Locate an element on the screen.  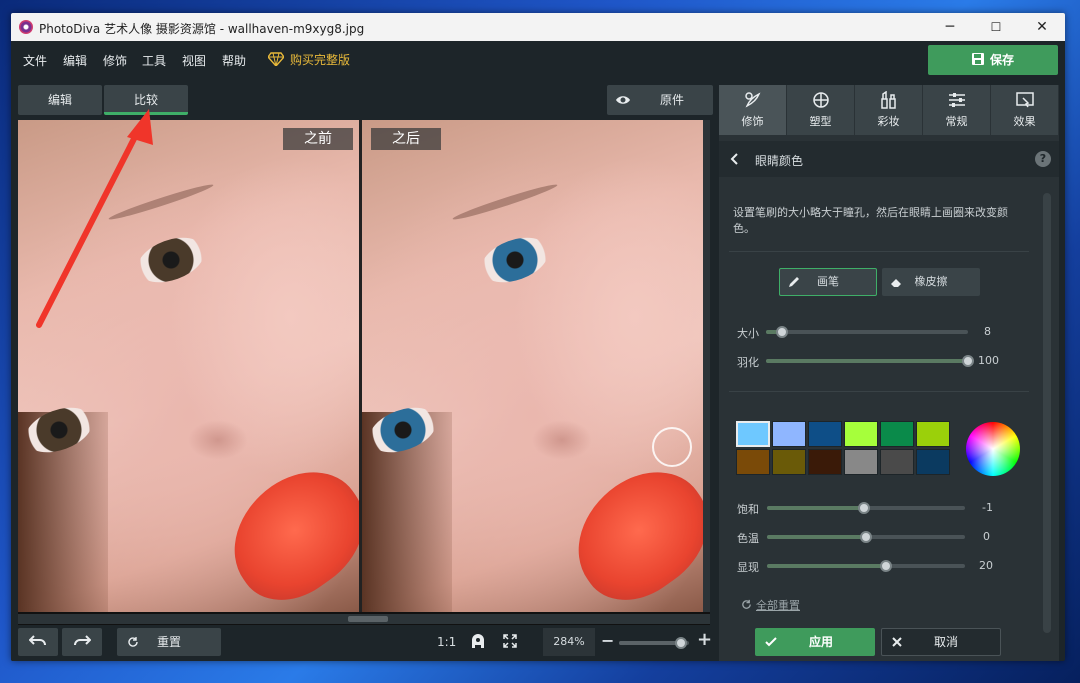
reset-label: 重置 is located at coordinates (168, 642).